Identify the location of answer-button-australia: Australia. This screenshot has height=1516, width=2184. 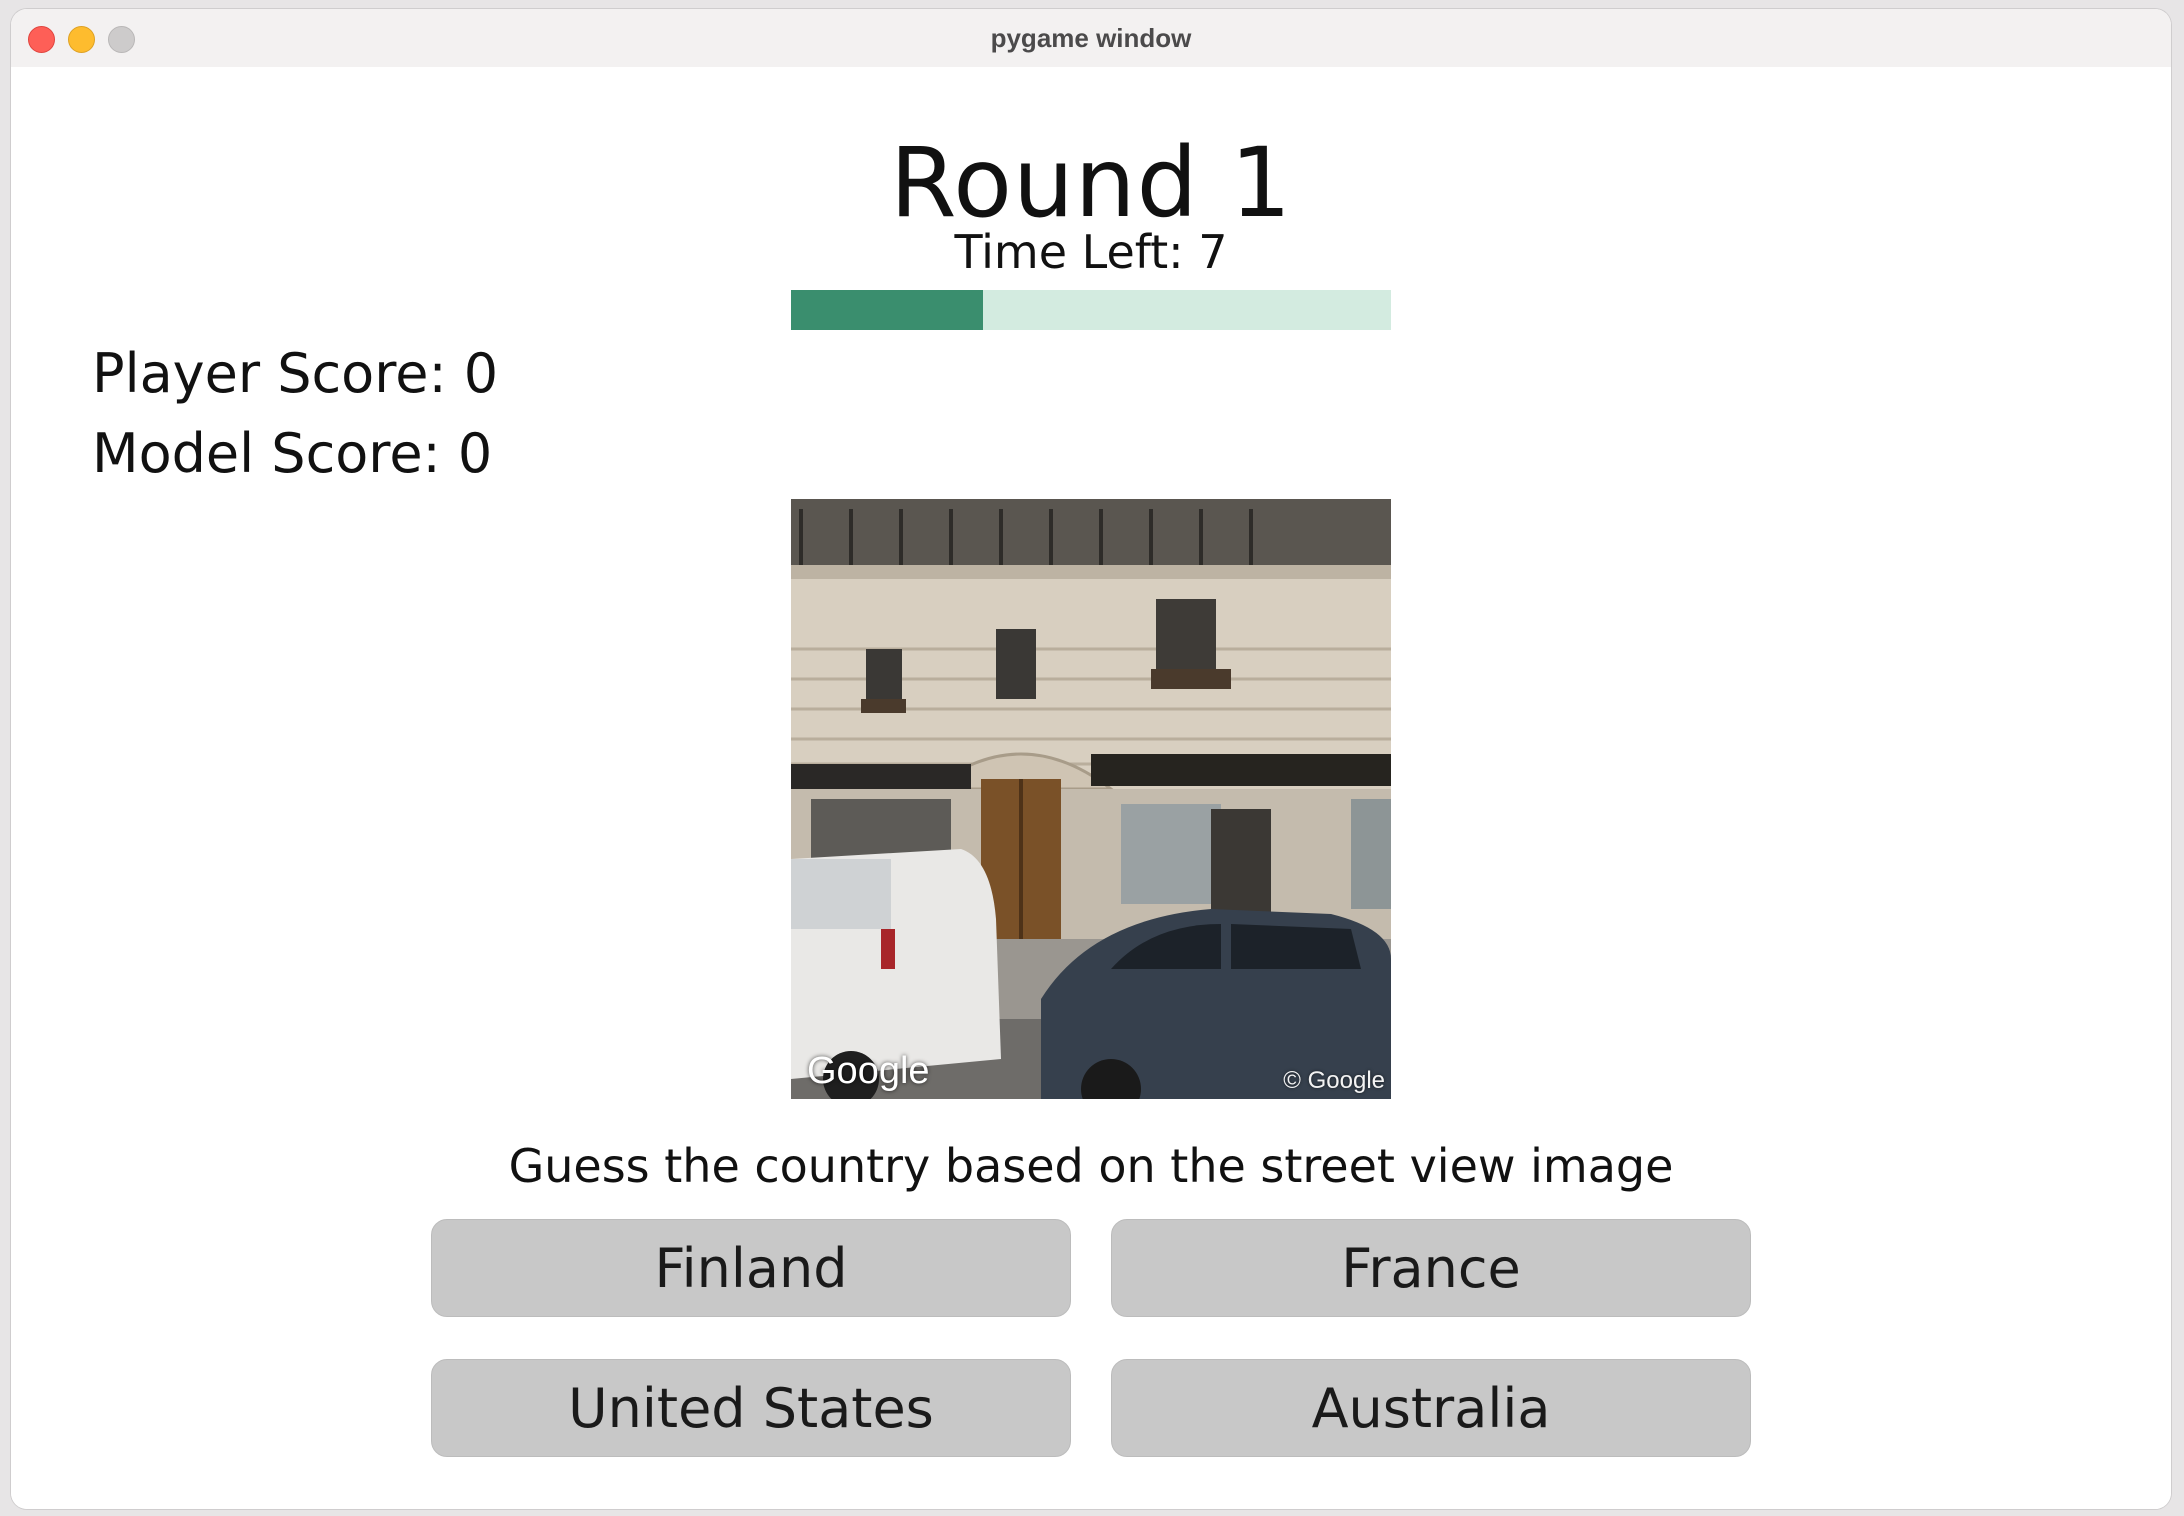
(1431, 1408).